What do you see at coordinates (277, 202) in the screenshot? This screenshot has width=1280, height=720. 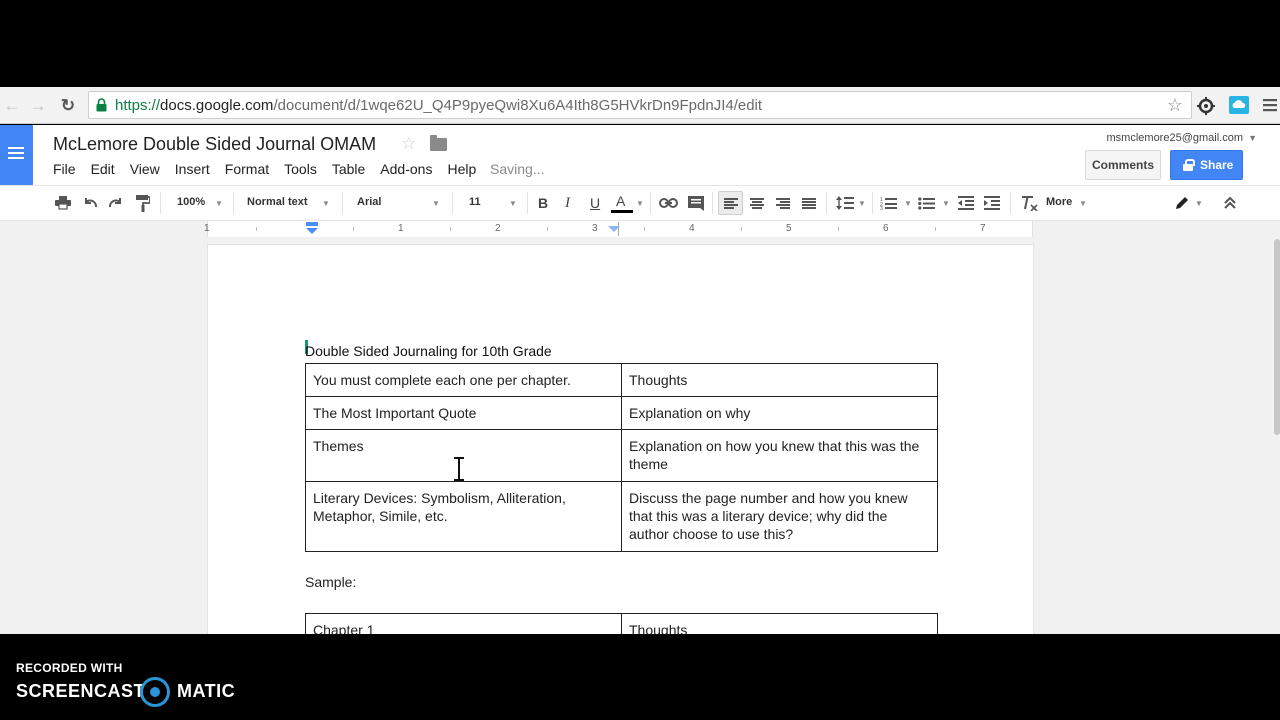 I see `style-select: Normal text` at bounding box center [277, 202].